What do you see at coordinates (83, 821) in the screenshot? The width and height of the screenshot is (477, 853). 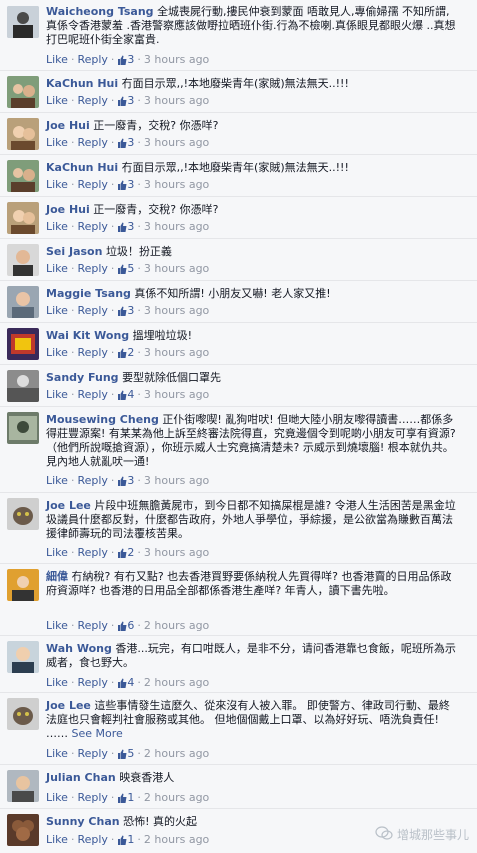 I see `commenter-name: Sunny Chan` at bounding box center [83, 821].